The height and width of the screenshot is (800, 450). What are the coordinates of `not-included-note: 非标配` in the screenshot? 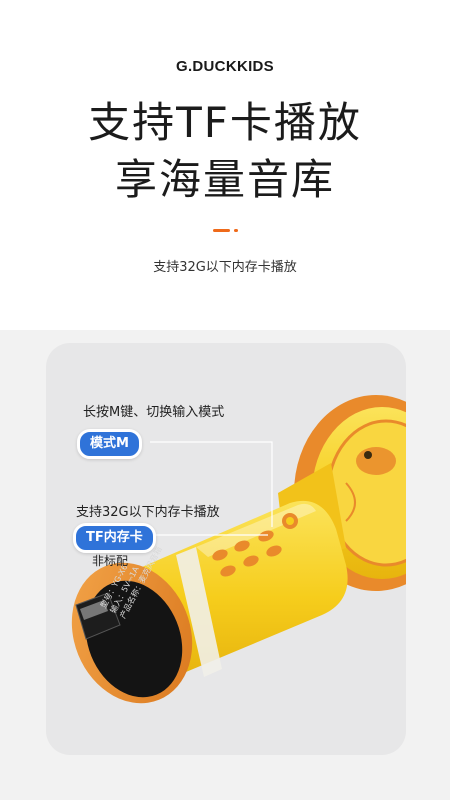 It's located at (110, 561).